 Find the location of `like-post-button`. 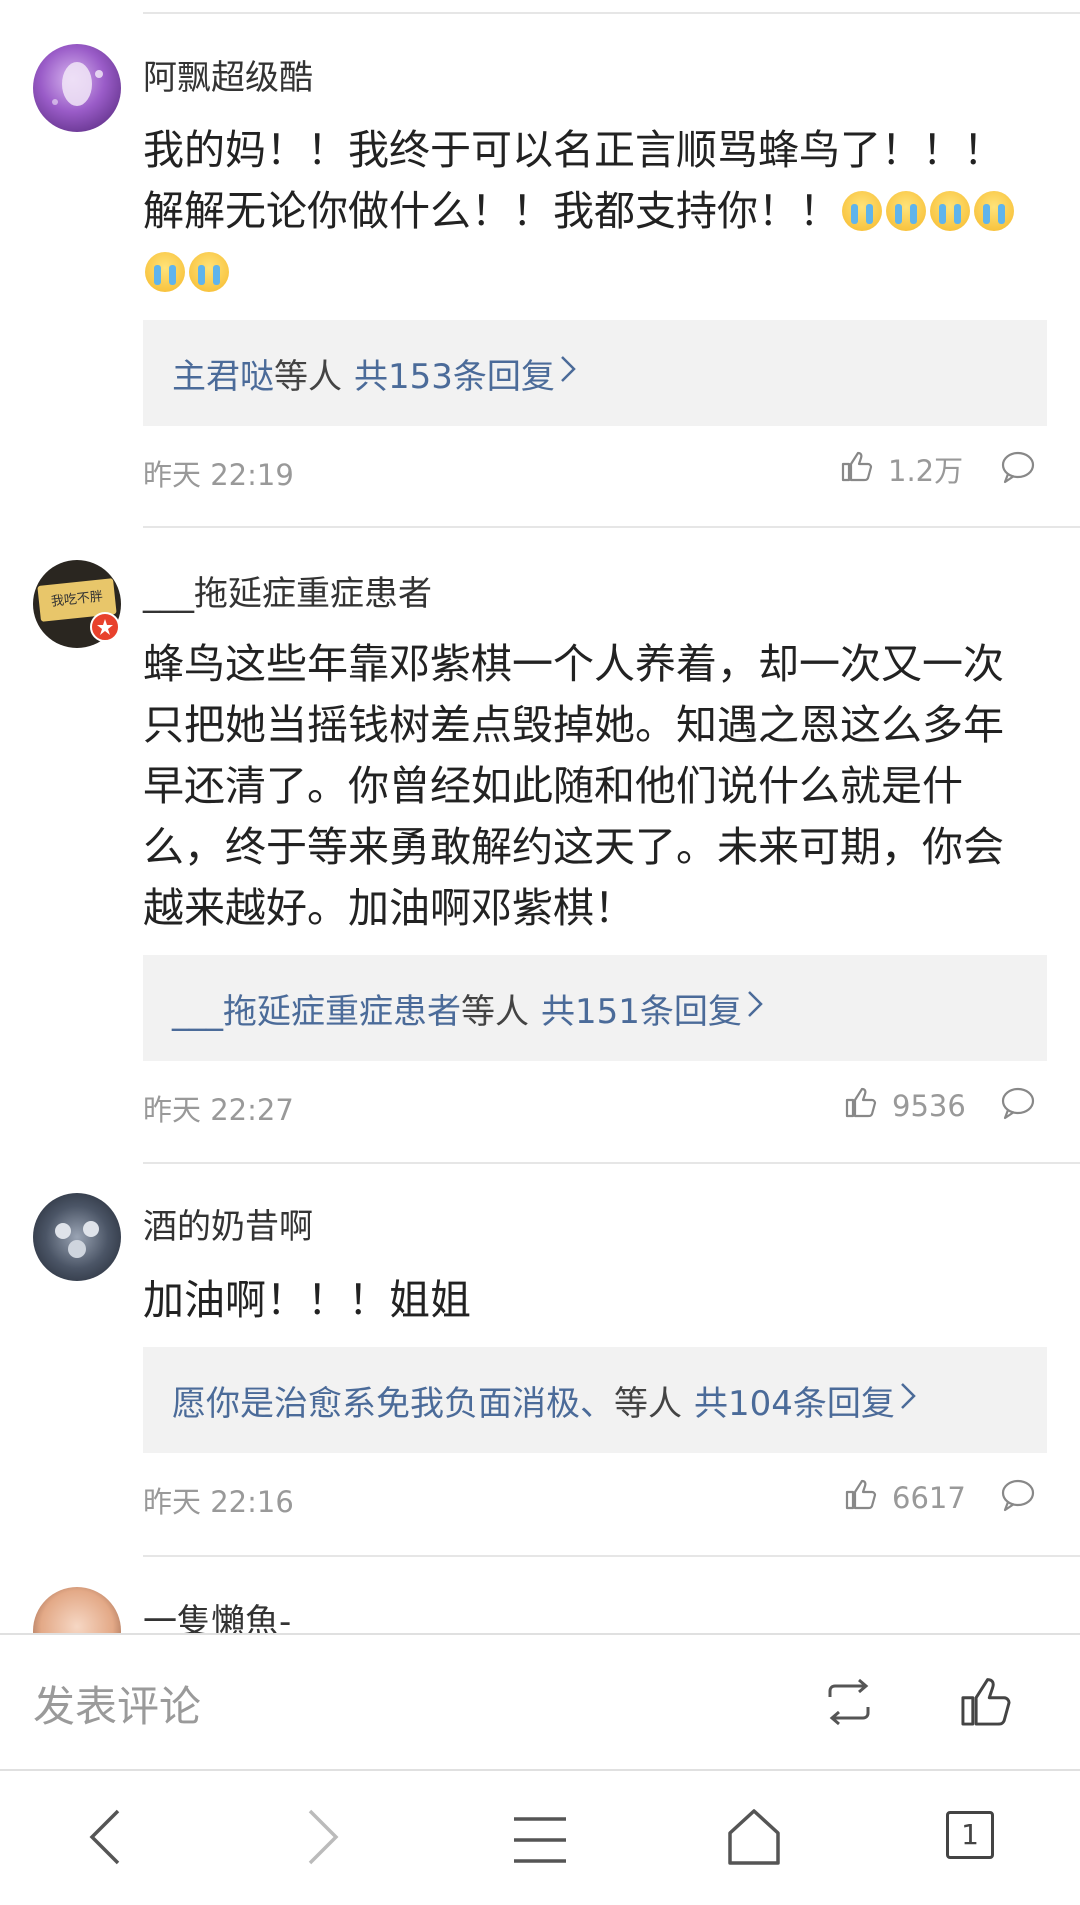

like-post-button is located at coordinates (986, 1703).